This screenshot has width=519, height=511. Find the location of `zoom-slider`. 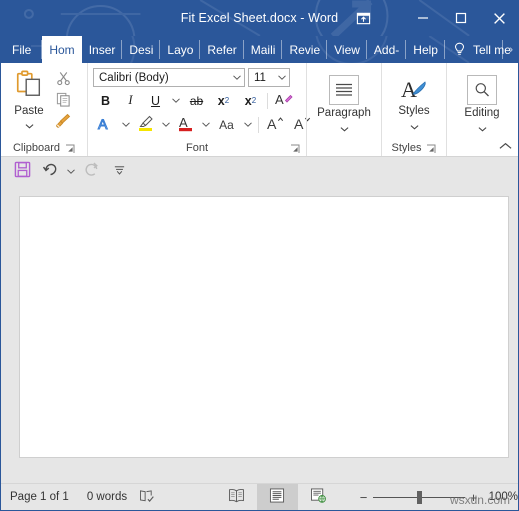

zoom-slider is located at coordinates (418, 497).